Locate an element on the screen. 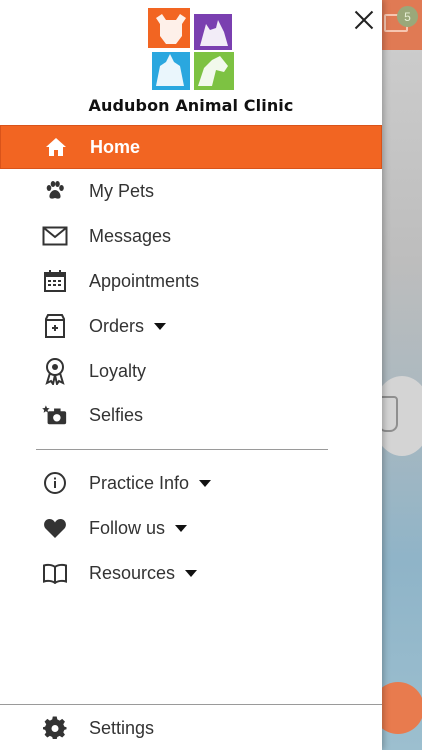  menu-item-label: Settings is located at coordinates (122, 727).